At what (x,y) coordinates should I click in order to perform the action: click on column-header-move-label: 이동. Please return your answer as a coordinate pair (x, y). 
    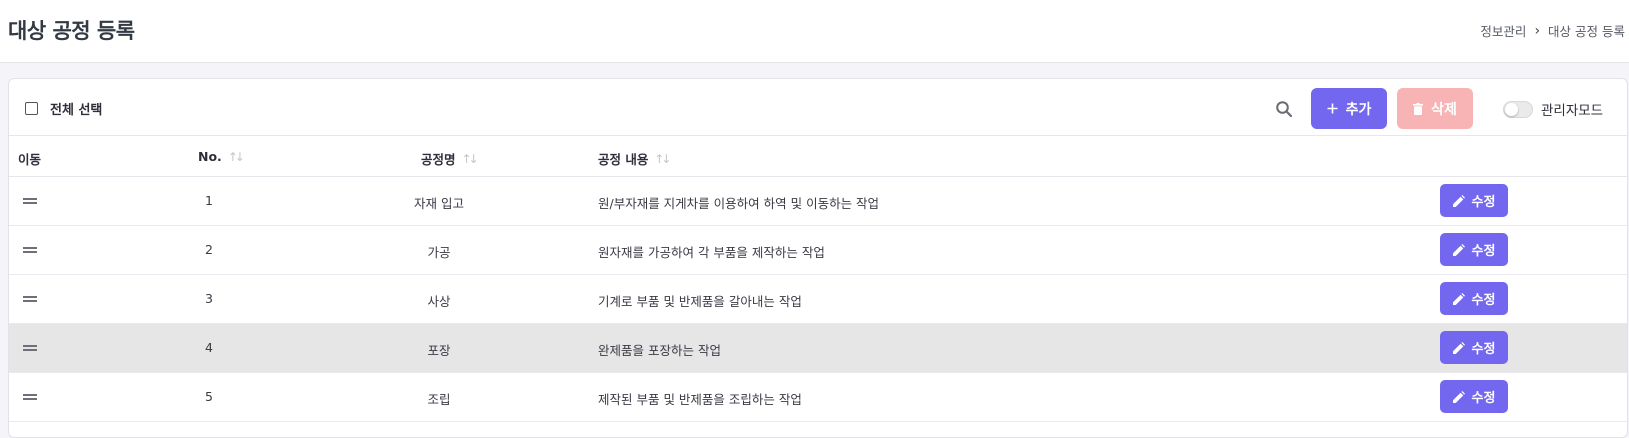
    Looking at the image, I should click on (30, 159).